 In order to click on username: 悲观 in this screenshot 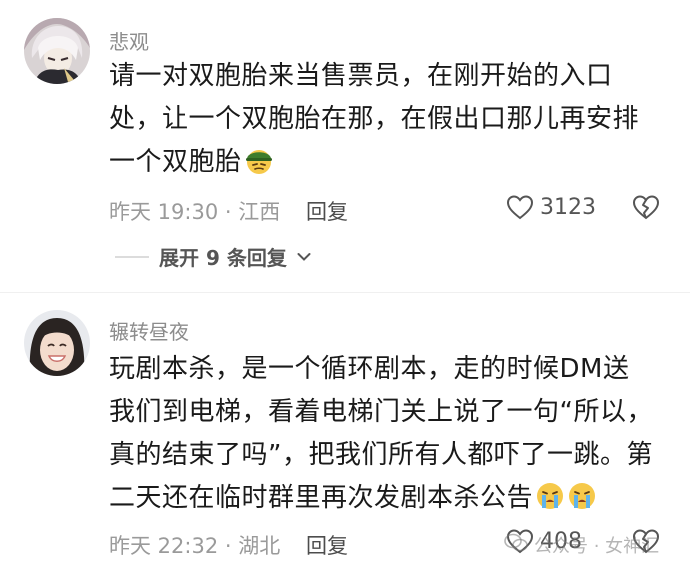, I will do `click(129, 40)`.